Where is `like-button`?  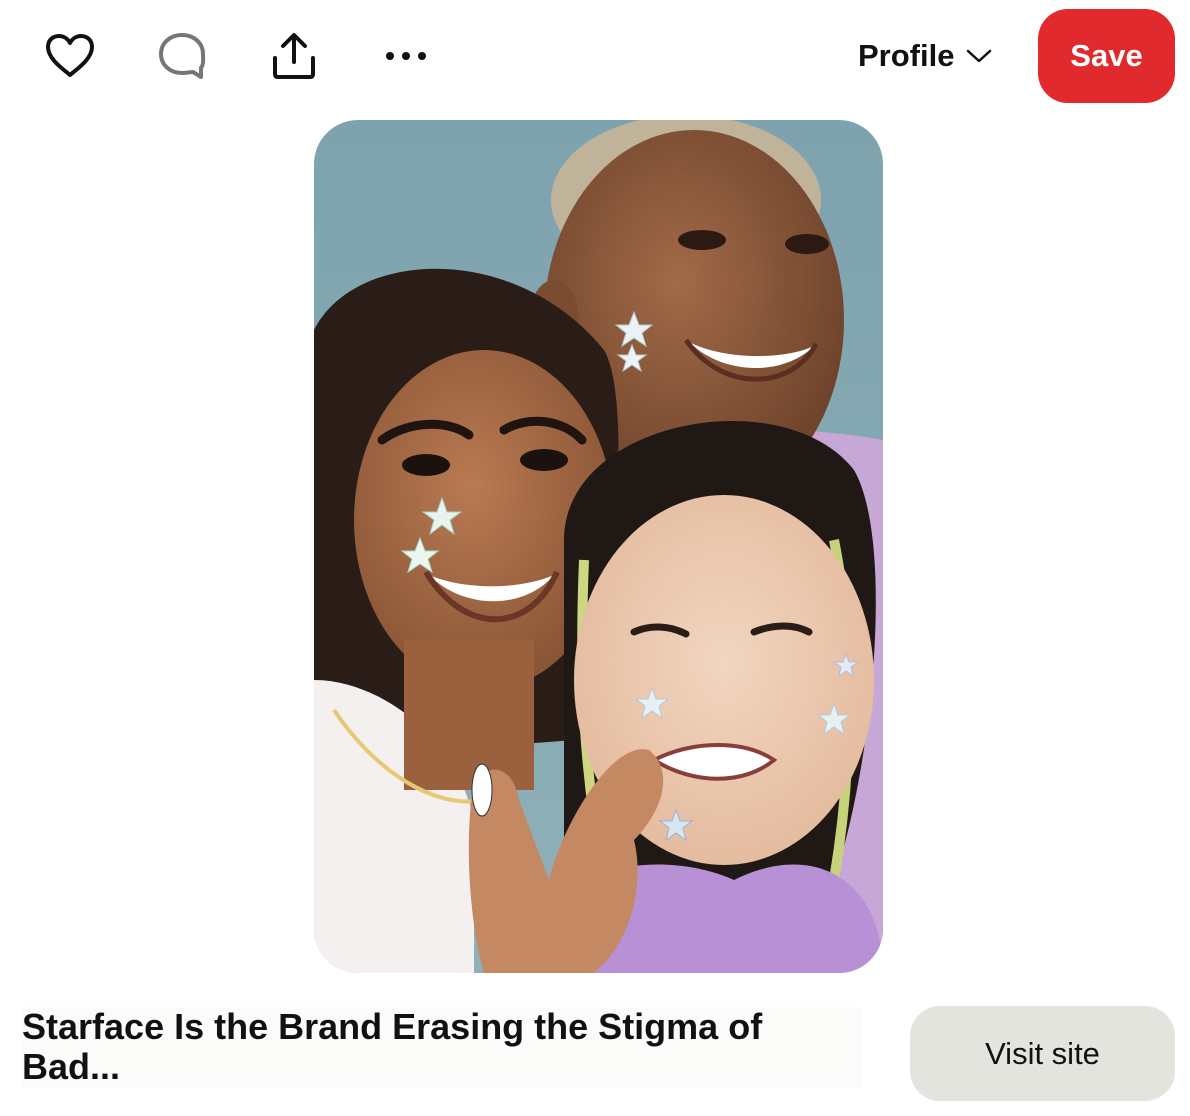 like-button is located at coordinates (70, 56).